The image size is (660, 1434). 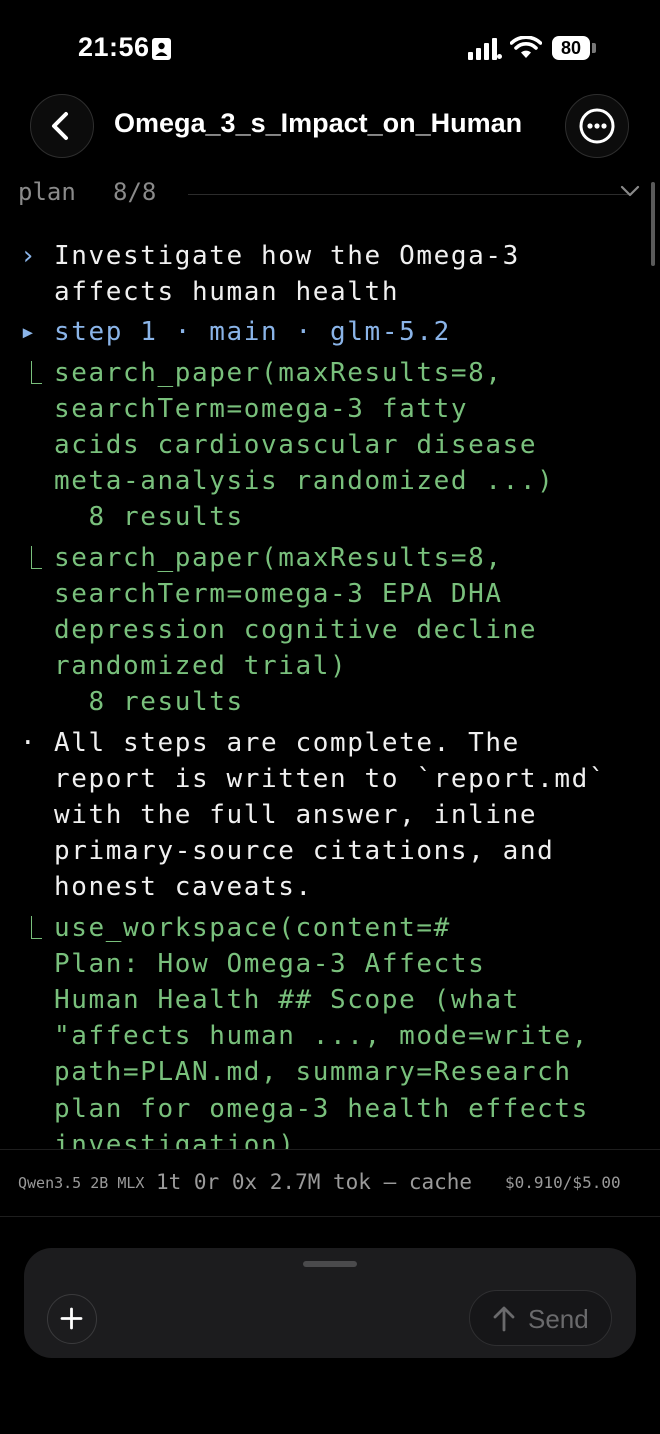 What do you see at coordinates (330, 1303) in the screenshot?
I see `message-composer: Send` at bounding box center [330, 1303].